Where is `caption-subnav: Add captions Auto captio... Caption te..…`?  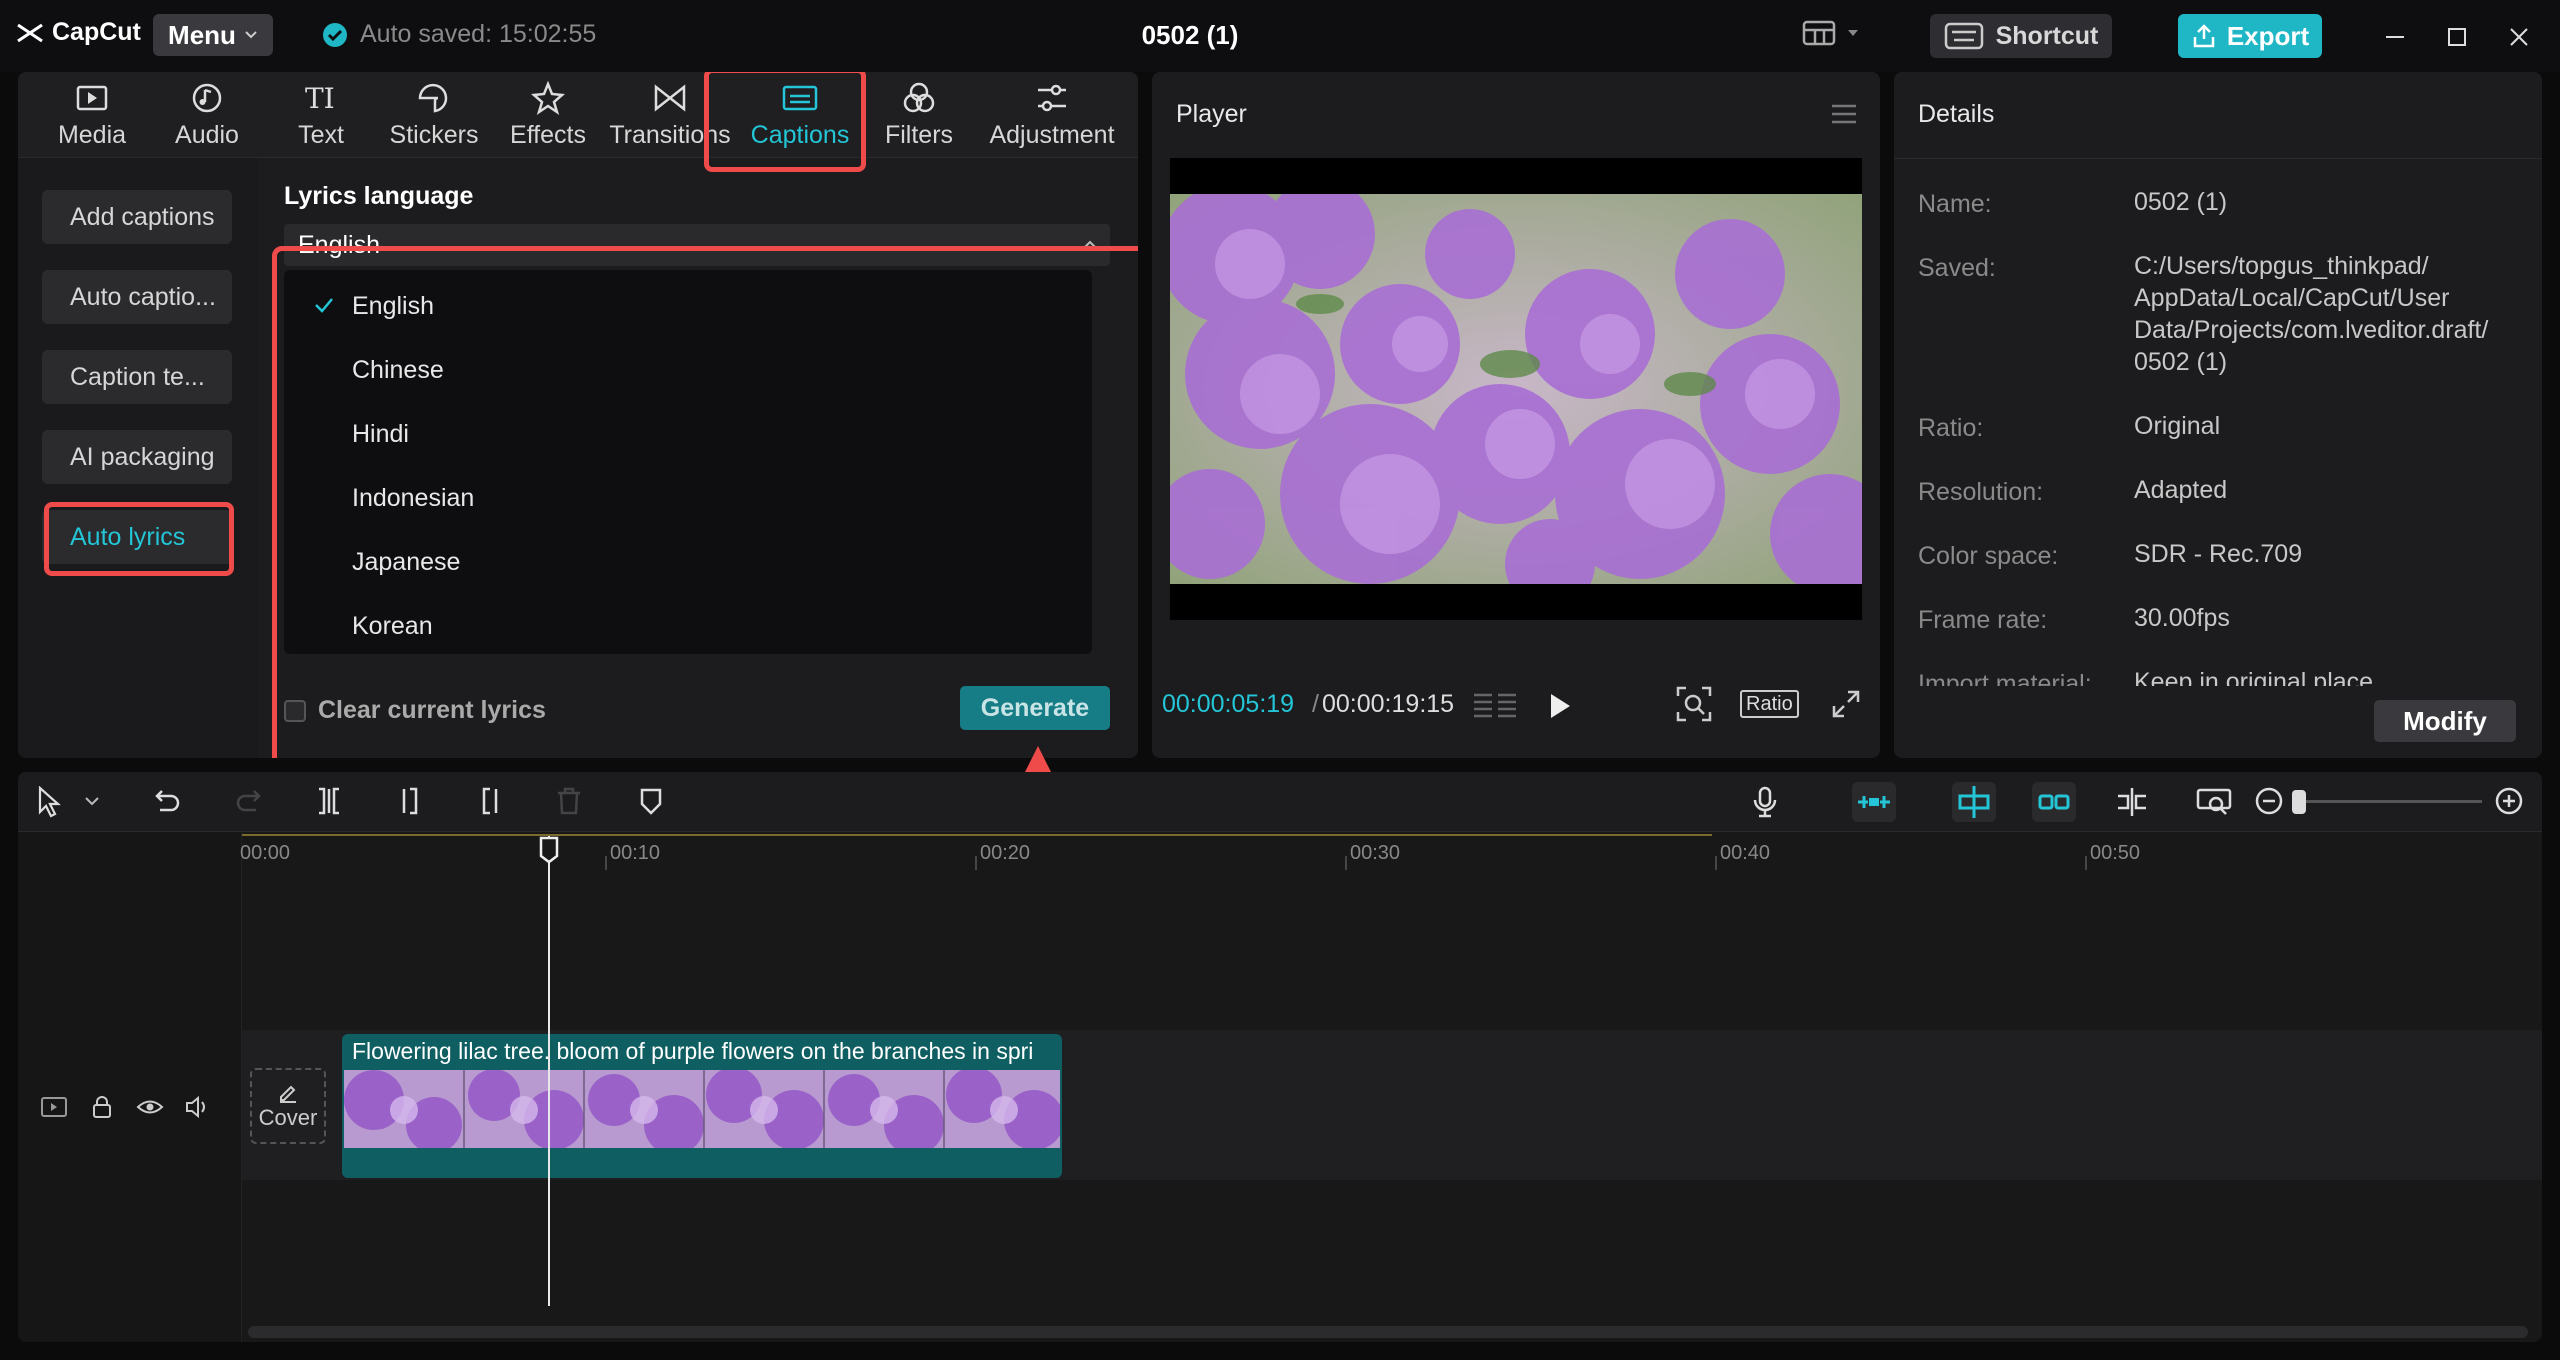
caption-subnav: Add captions Auto captio... Caption te..… is located at coordinates (138, 458).